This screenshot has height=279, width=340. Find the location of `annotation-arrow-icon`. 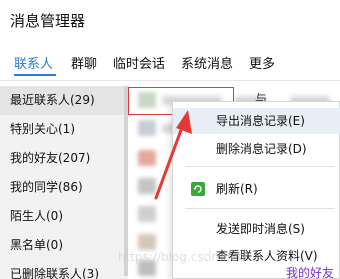

annotation-arrow-icon is located at coordinates (173, 155).